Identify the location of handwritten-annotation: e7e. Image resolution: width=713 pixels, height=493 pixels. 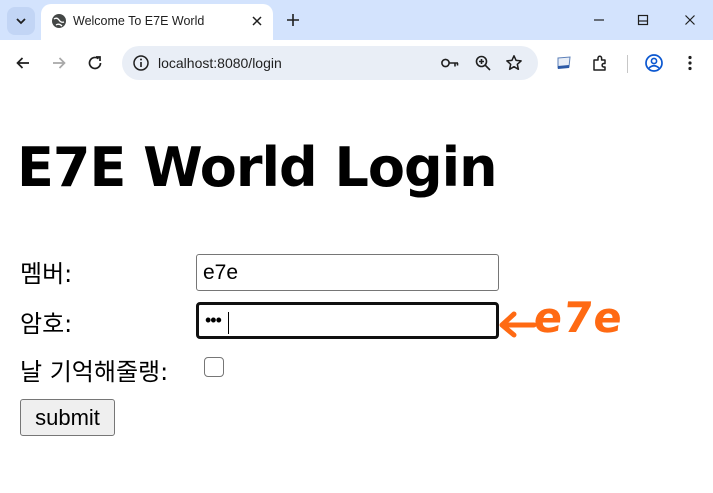
(565, 323).